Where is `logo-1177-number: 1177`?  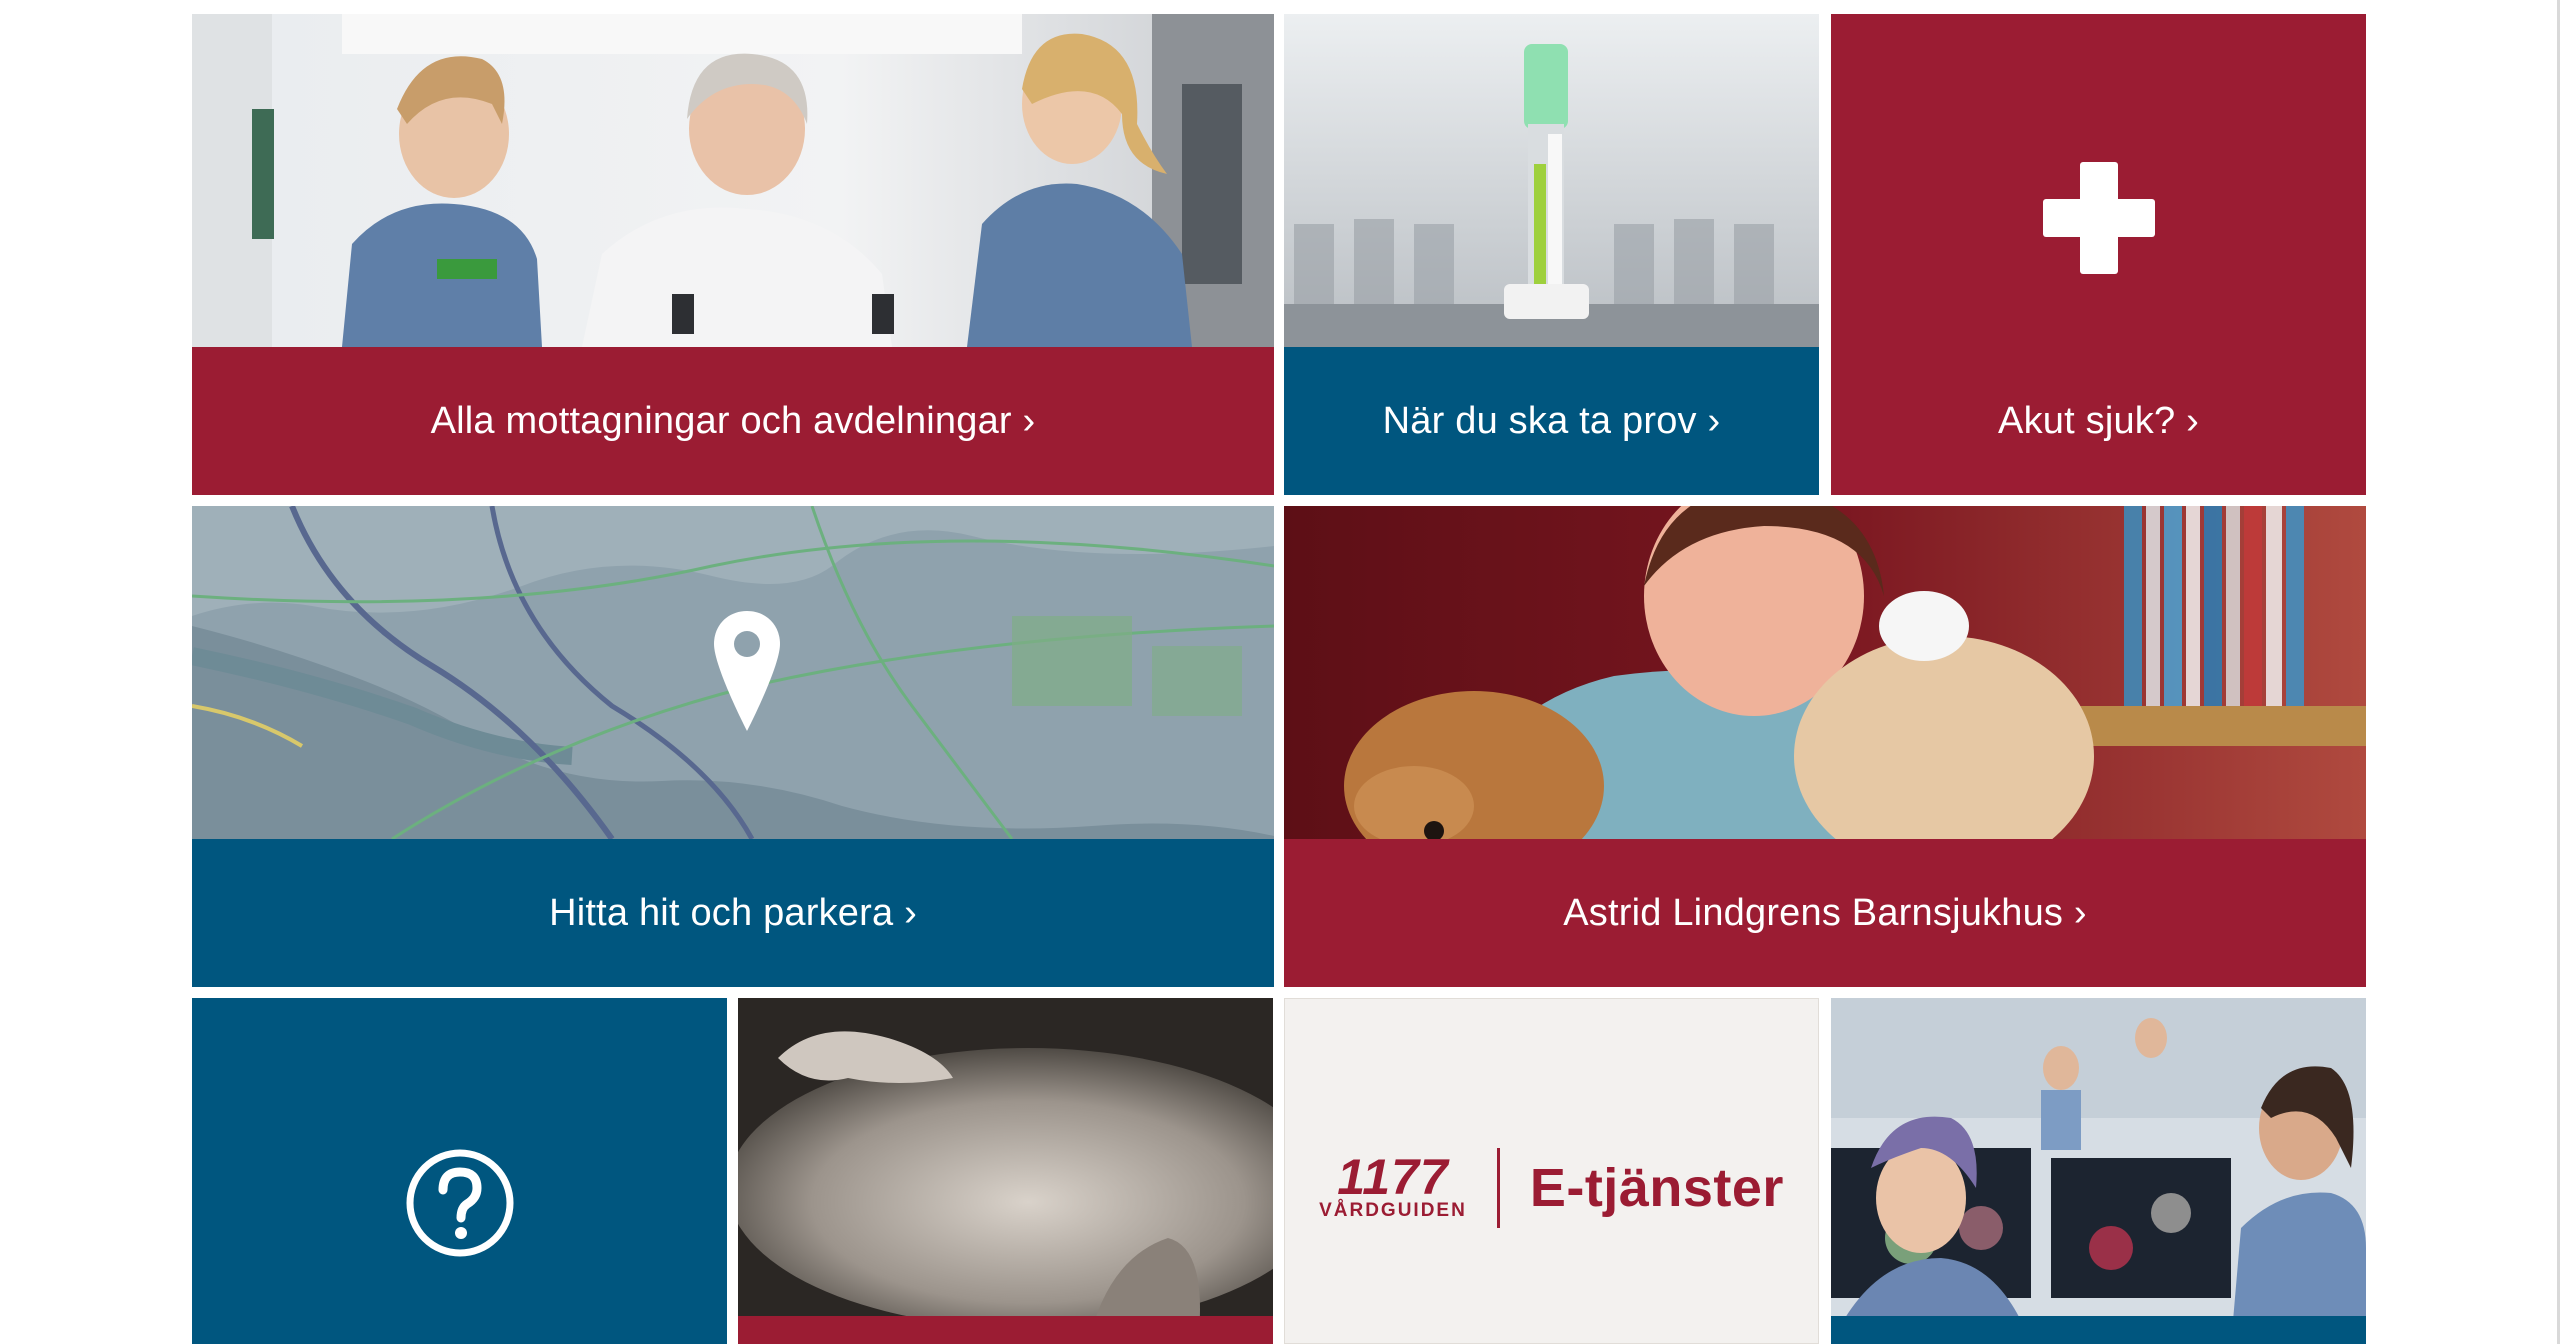 logo-1177-number: 1177 is located at coordinates (1393, 1177).